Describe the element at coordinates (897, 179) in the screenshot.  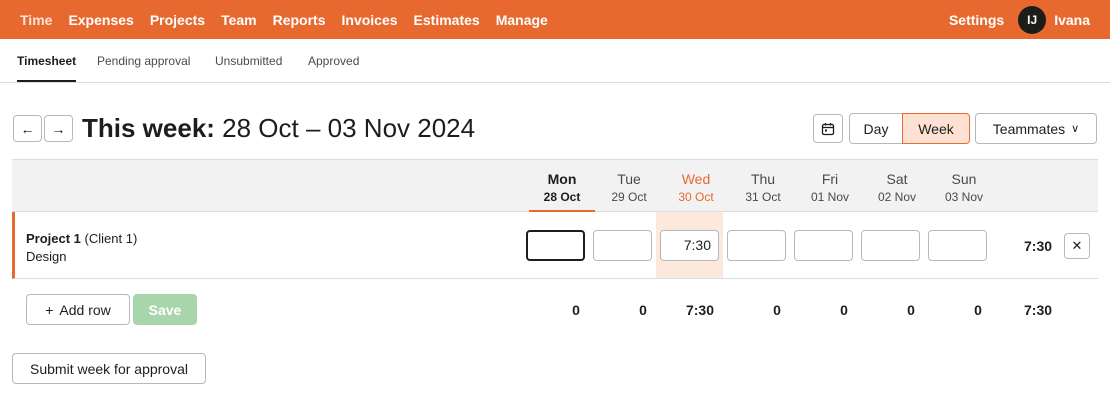
I see `day-name: Sat` at that location.